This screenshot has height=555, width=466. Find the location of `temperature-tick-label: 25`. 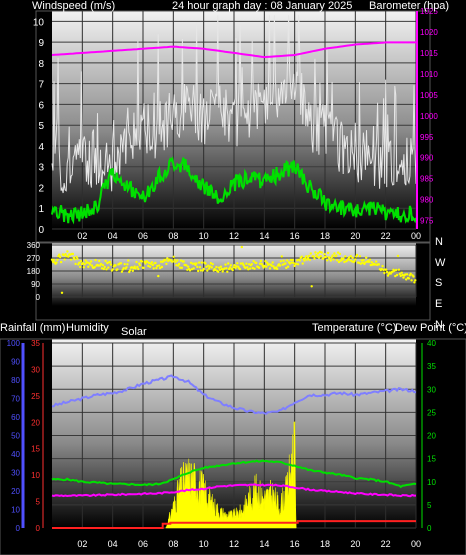

temperature-tick-label: 25 is located at coordinates (431, 412).